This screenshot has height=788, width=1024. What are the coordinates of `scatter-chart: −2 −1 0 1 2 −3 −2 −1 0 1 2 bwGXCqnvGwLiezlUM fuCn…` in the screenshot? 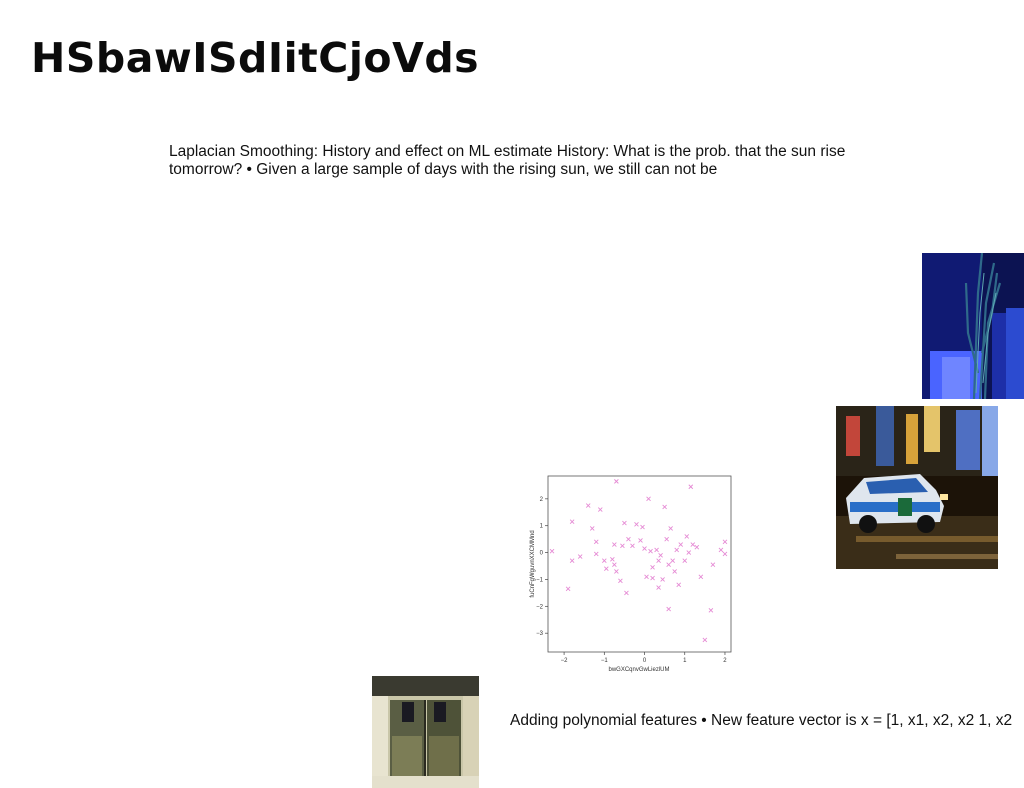 It's located at (632, 574).